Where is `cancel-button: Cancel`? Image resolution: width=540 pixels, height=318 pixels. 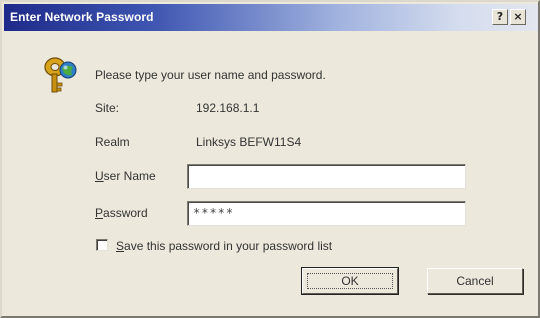 cancel-button: Cancel is located at coordinates (475, 281).